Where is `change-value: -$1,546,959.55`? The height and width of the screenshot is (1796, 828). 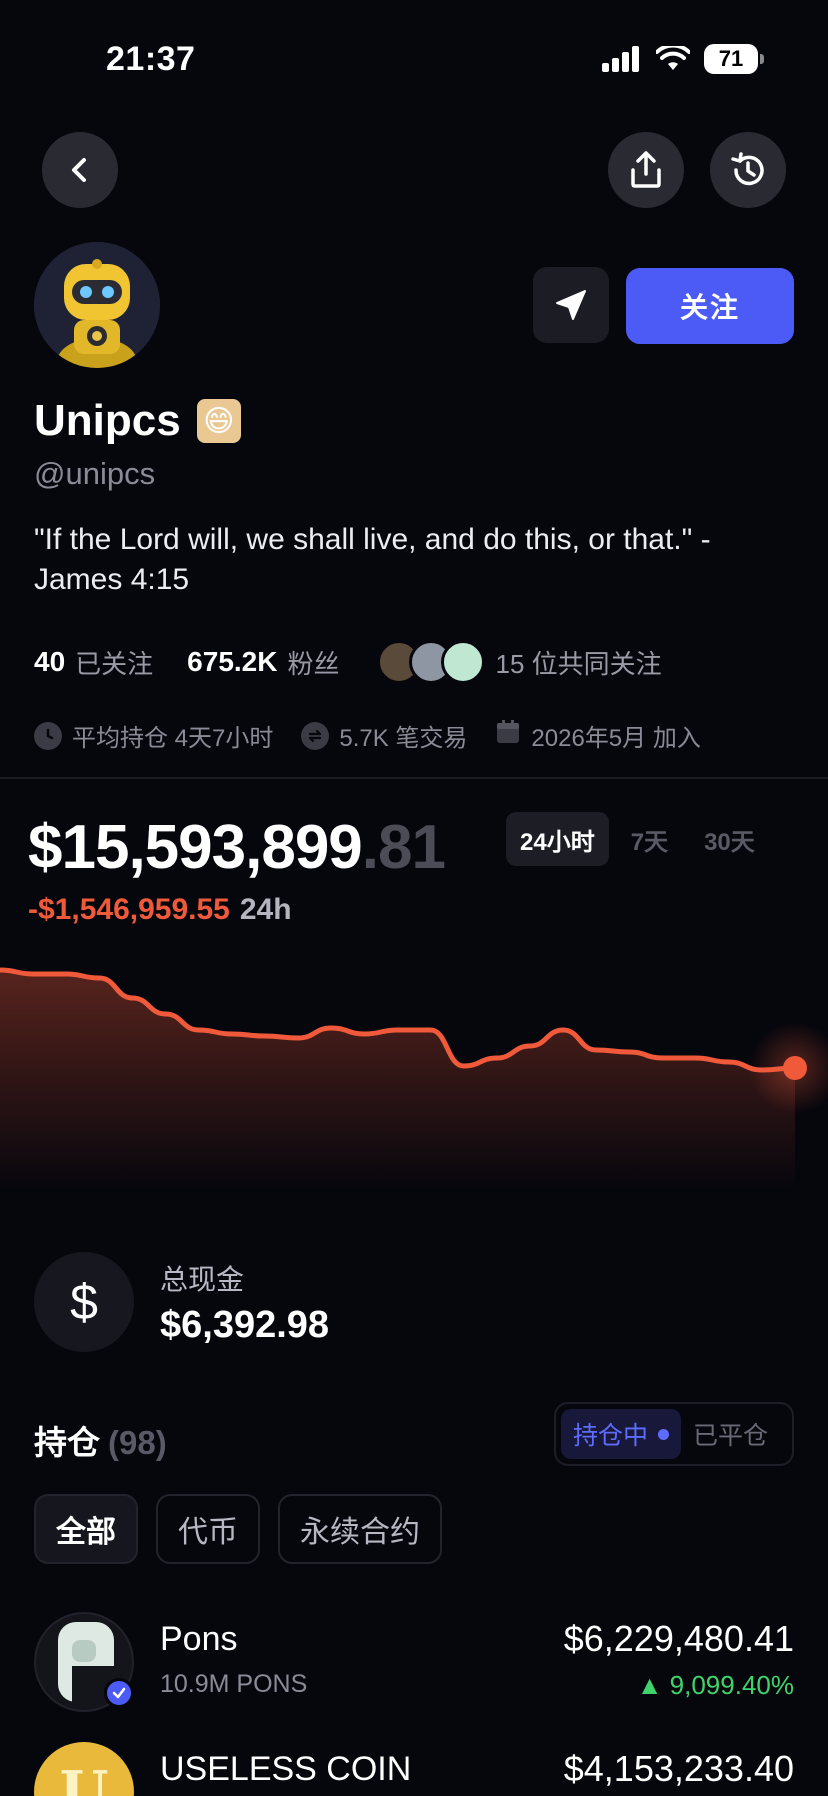 change-value: -$1,546,959.55 is located at coordinates (129, 909).